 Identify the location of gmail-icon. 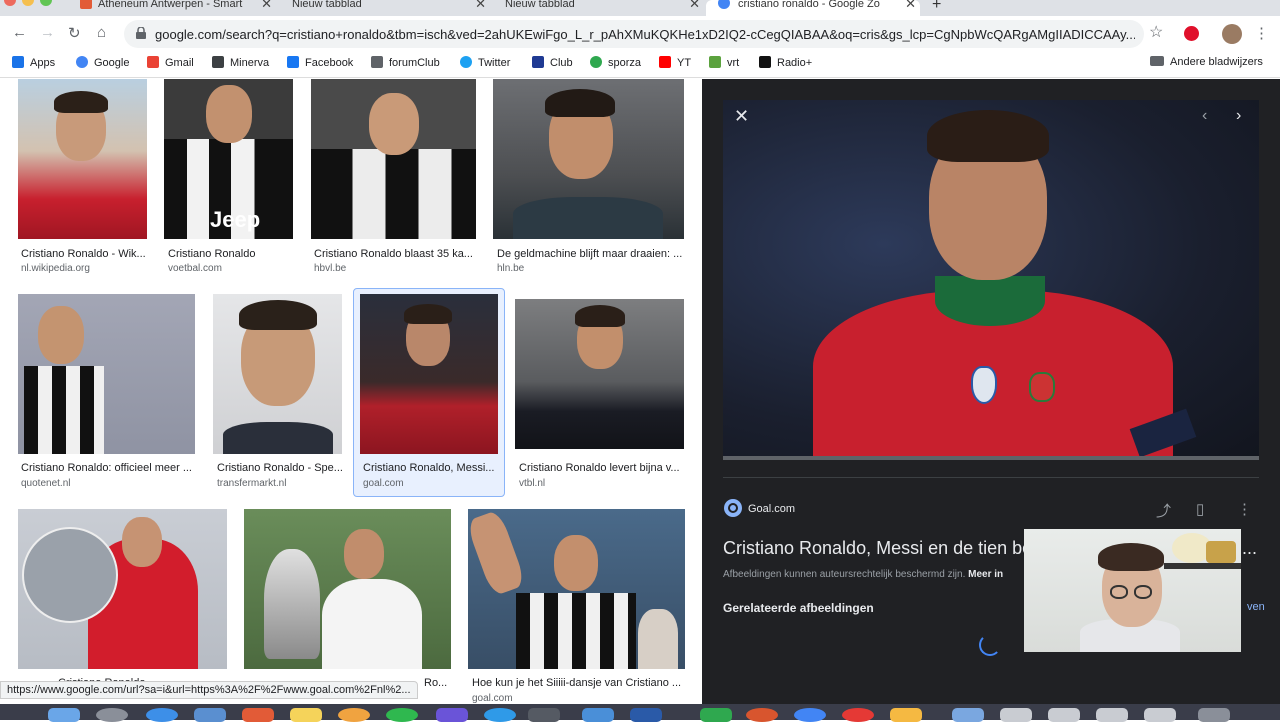
(153, 62).